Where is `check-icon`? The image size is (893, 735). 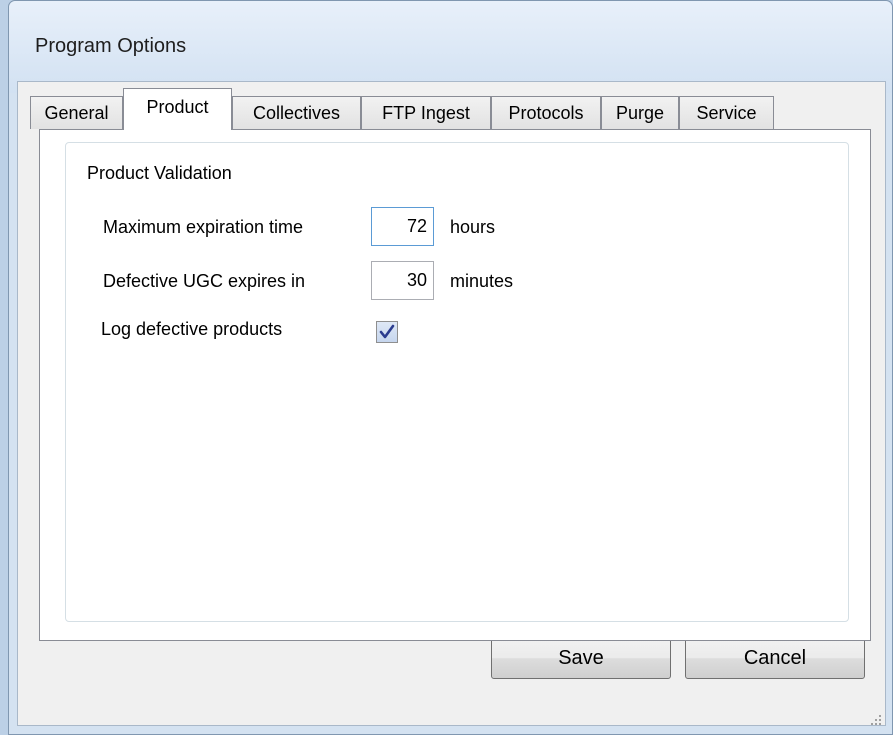
check-icon is located at coordinates (387, 331).